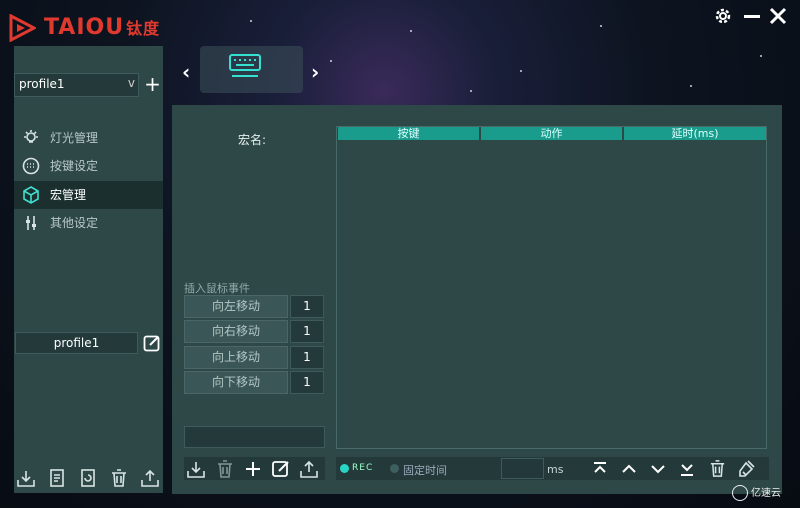 This screenshot has width=800, height=508. Describe the element at coordinates (658, 469) in the screenshot. I see `move-down-icon` at that location.